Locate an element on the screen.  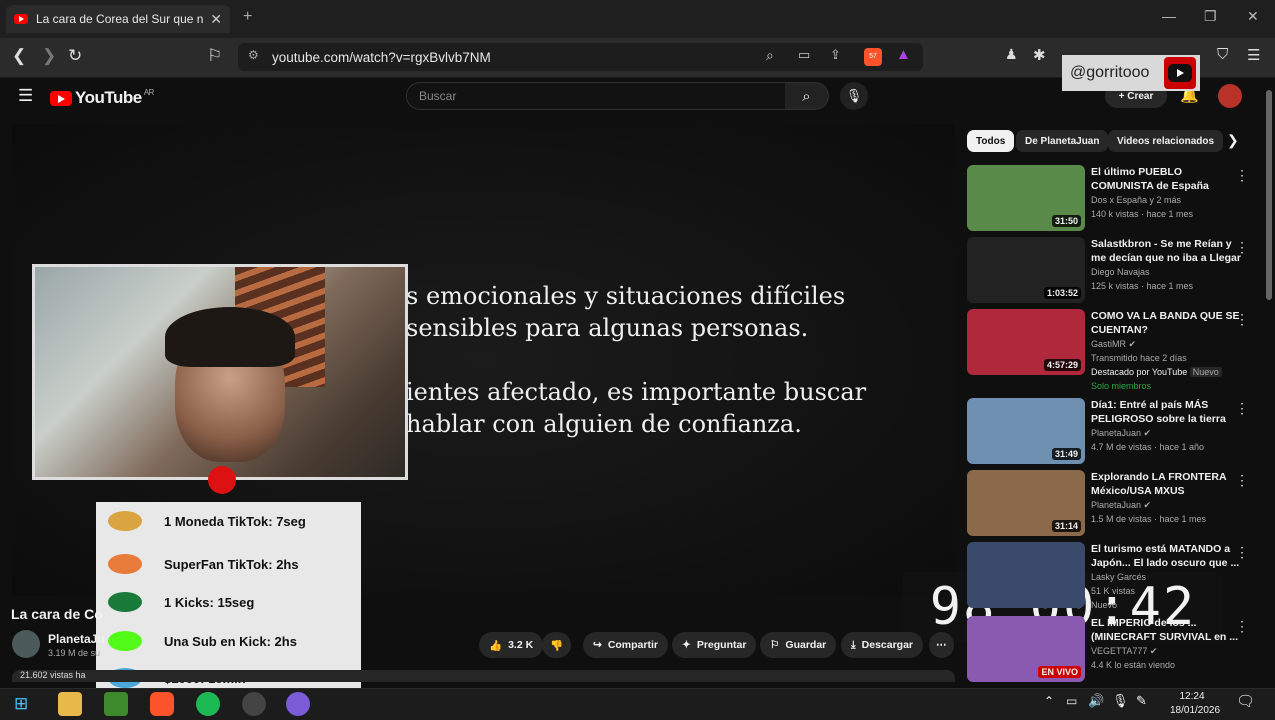
chip-all: Todos is located at coordinates (991, 141).